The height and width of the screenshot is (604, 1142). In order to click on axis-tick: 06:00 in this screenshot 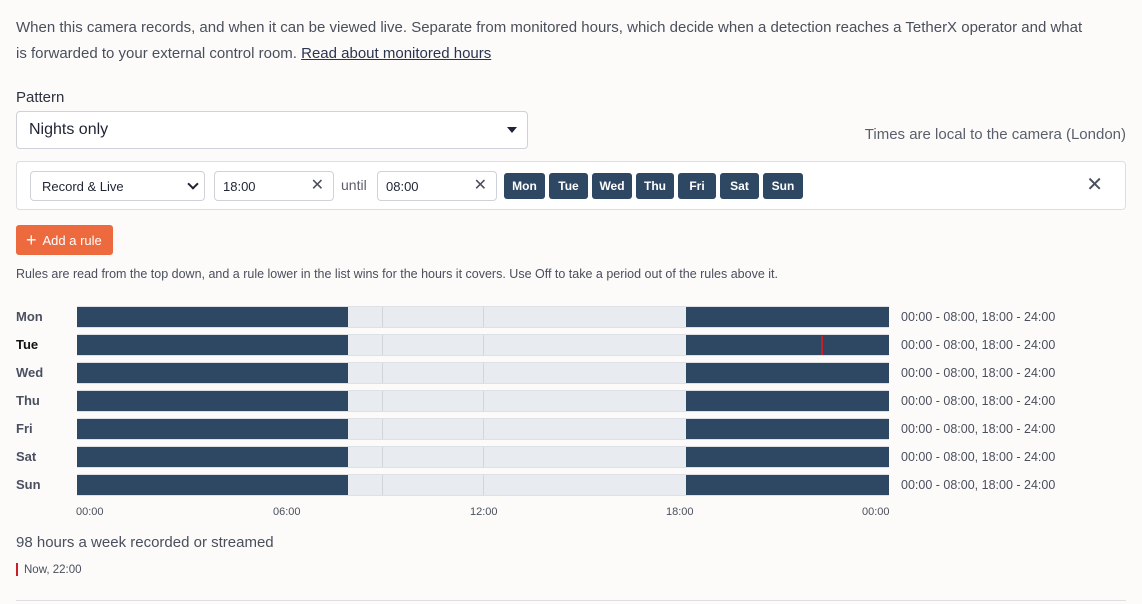, I will do `click(287, 512)`.